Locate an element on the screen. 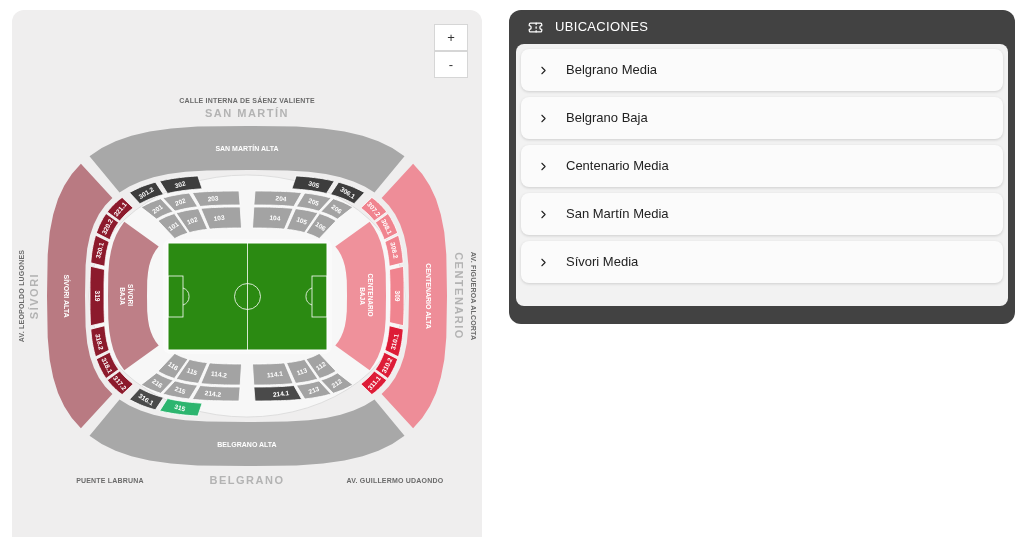 This screenshot has width=1024, height=537. zoom-in-button: + is located at coordinates (451, 37).